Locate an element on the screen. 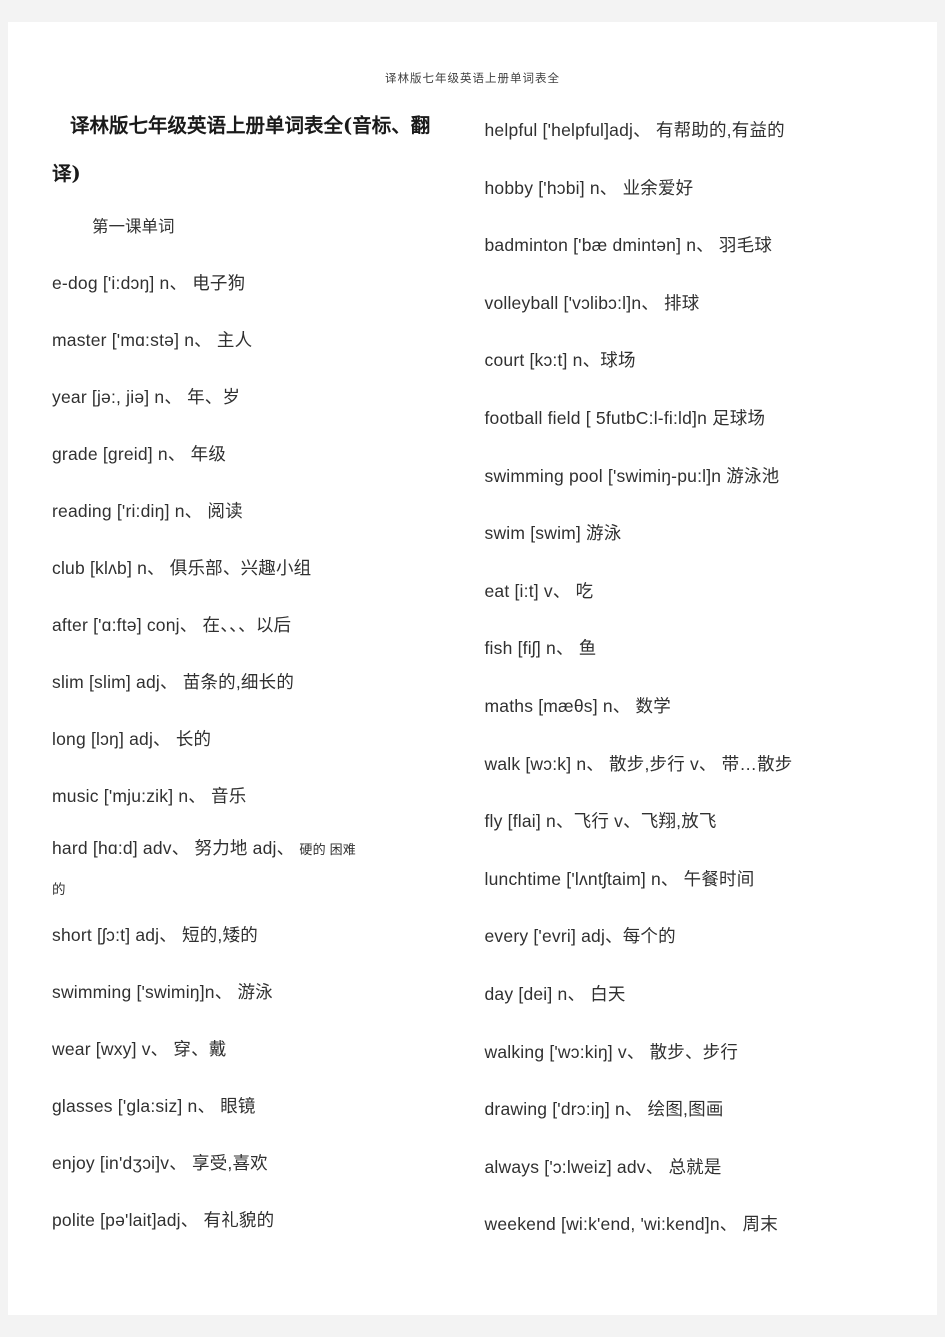 This screenshot has width=945, height=1337. word-entry: grade [greid] n、 年级 is located at coordinates (139, 454).